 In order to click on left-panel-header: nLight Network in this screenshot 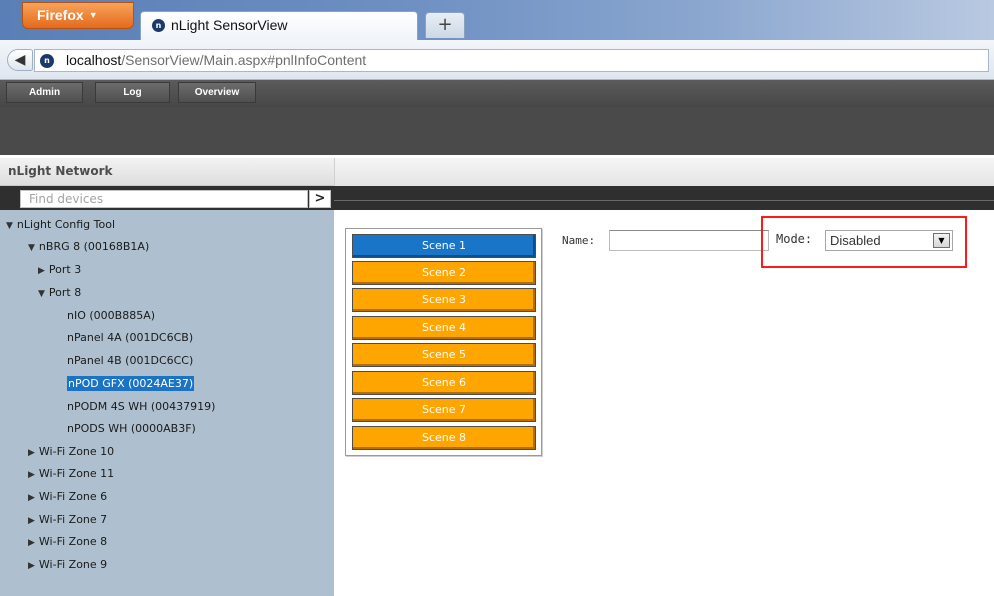, I will do `click(167, 172)`.